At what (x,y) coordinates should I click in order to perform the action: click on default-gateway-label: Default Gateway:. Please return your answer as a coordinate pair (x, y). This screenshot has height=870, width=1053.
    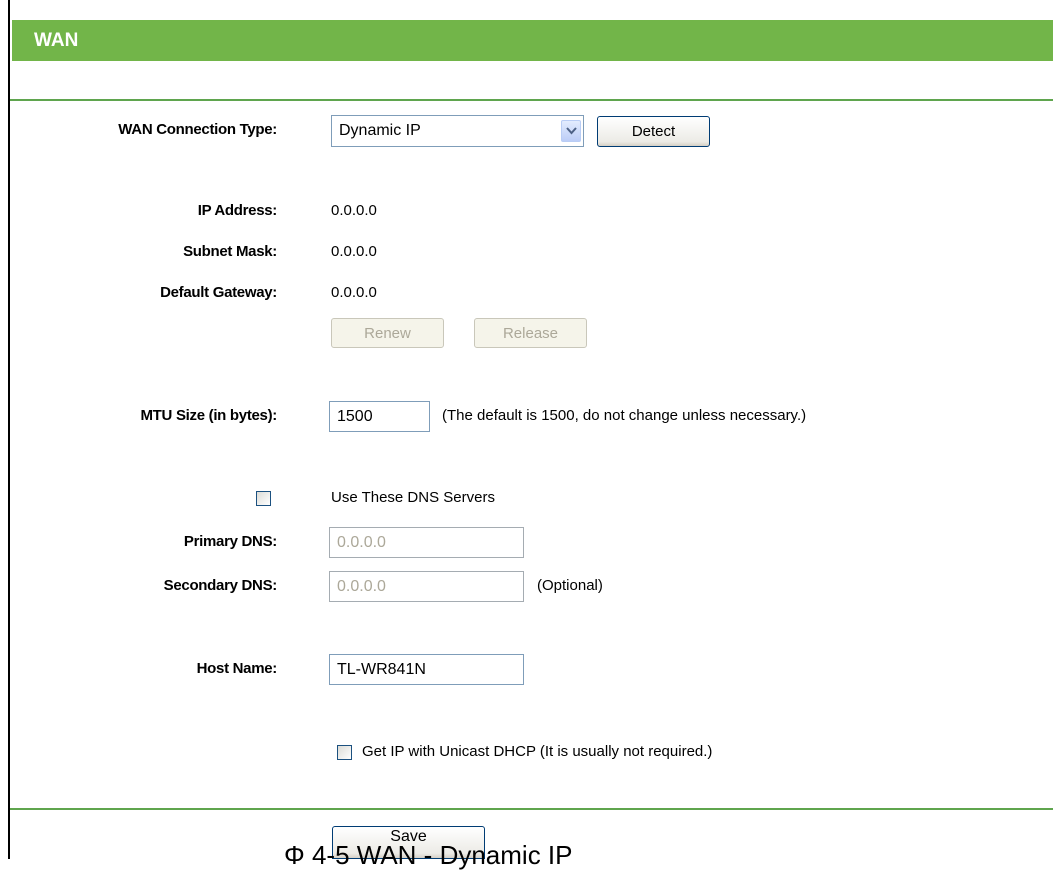
    Looking at the image, I should click on (218, 292).